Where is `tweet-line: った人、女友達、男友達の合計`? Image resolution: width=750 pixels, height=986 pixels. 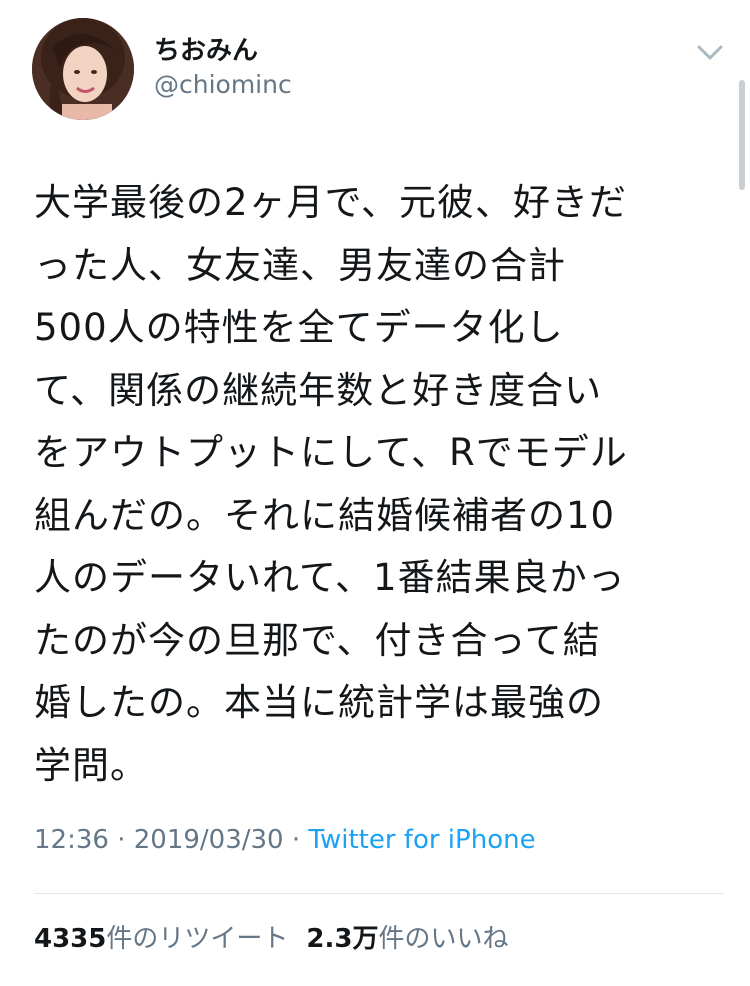
tweet-line: った人、女友達、男友達の合計 is located at coordinates (300, 265).